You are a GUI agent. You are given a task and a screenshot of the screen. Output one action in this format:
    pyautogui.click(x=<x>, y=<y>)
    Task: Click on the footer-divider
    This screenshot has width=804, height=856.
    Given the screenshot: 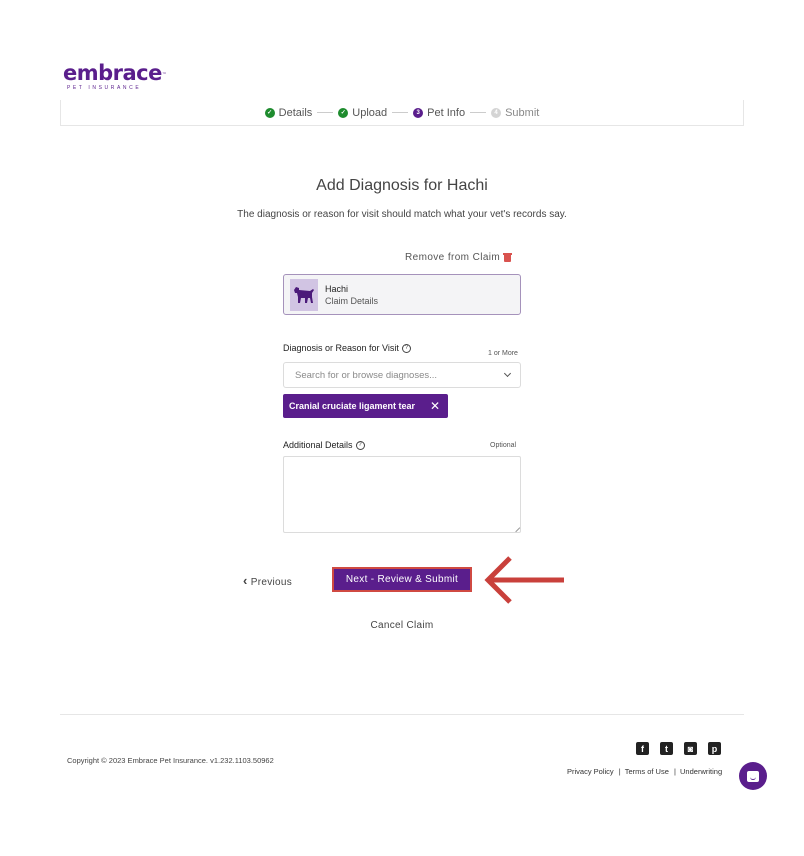 What is the action you would take?
    pyautogui.click(x=402, y=714)
    